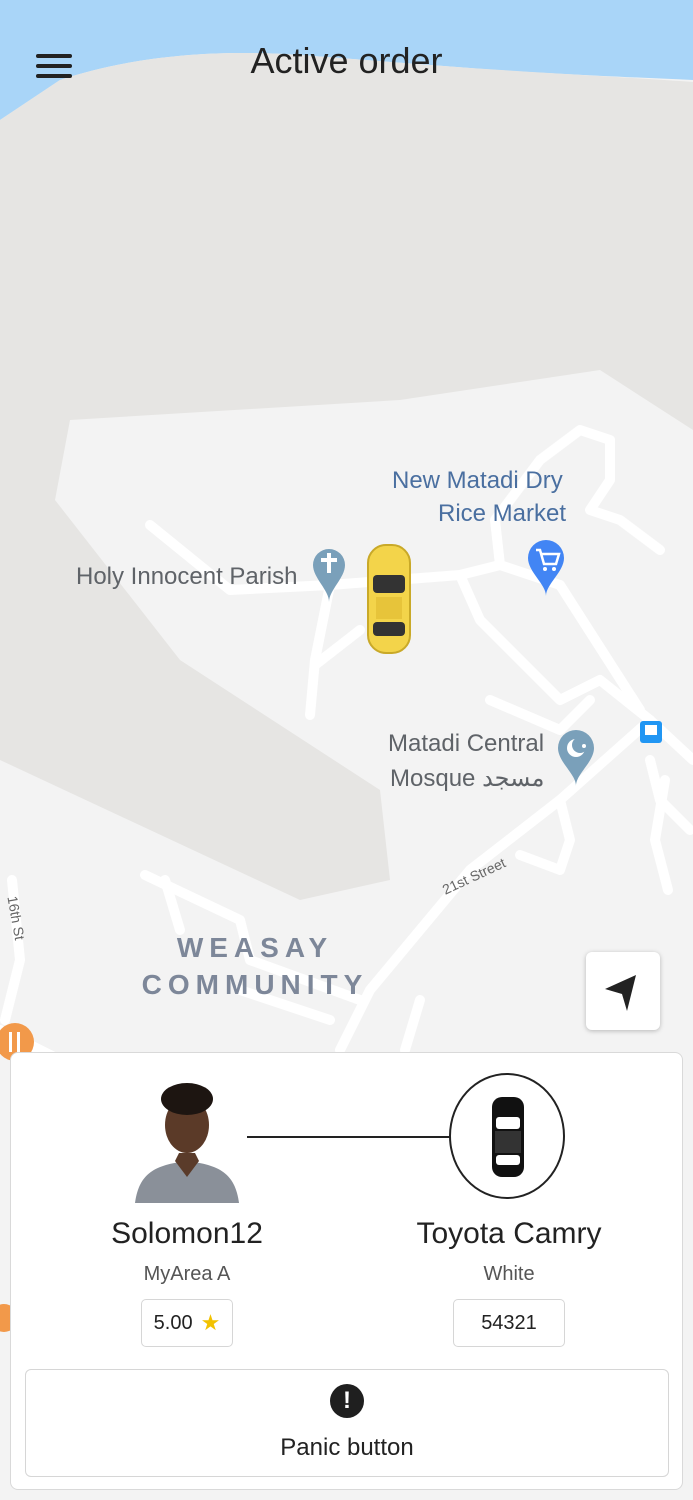 The height and width of the screenshot is (1500, 693). Describe the element at coordinates (187, 1233) in the screenshot. I see `driver-name: Solomon12` at that location.